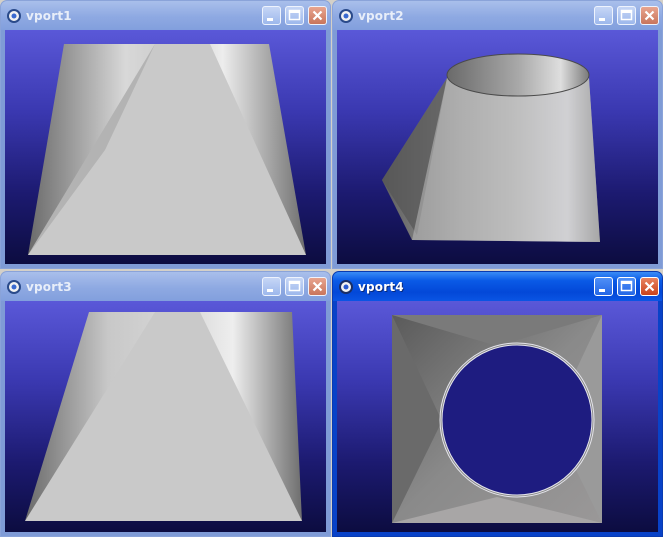 The width and height of the screenshot is (663, 537). Describe the element at coordinates (381, 16) in the screenshot. I see `window-title: vport2` at that location.